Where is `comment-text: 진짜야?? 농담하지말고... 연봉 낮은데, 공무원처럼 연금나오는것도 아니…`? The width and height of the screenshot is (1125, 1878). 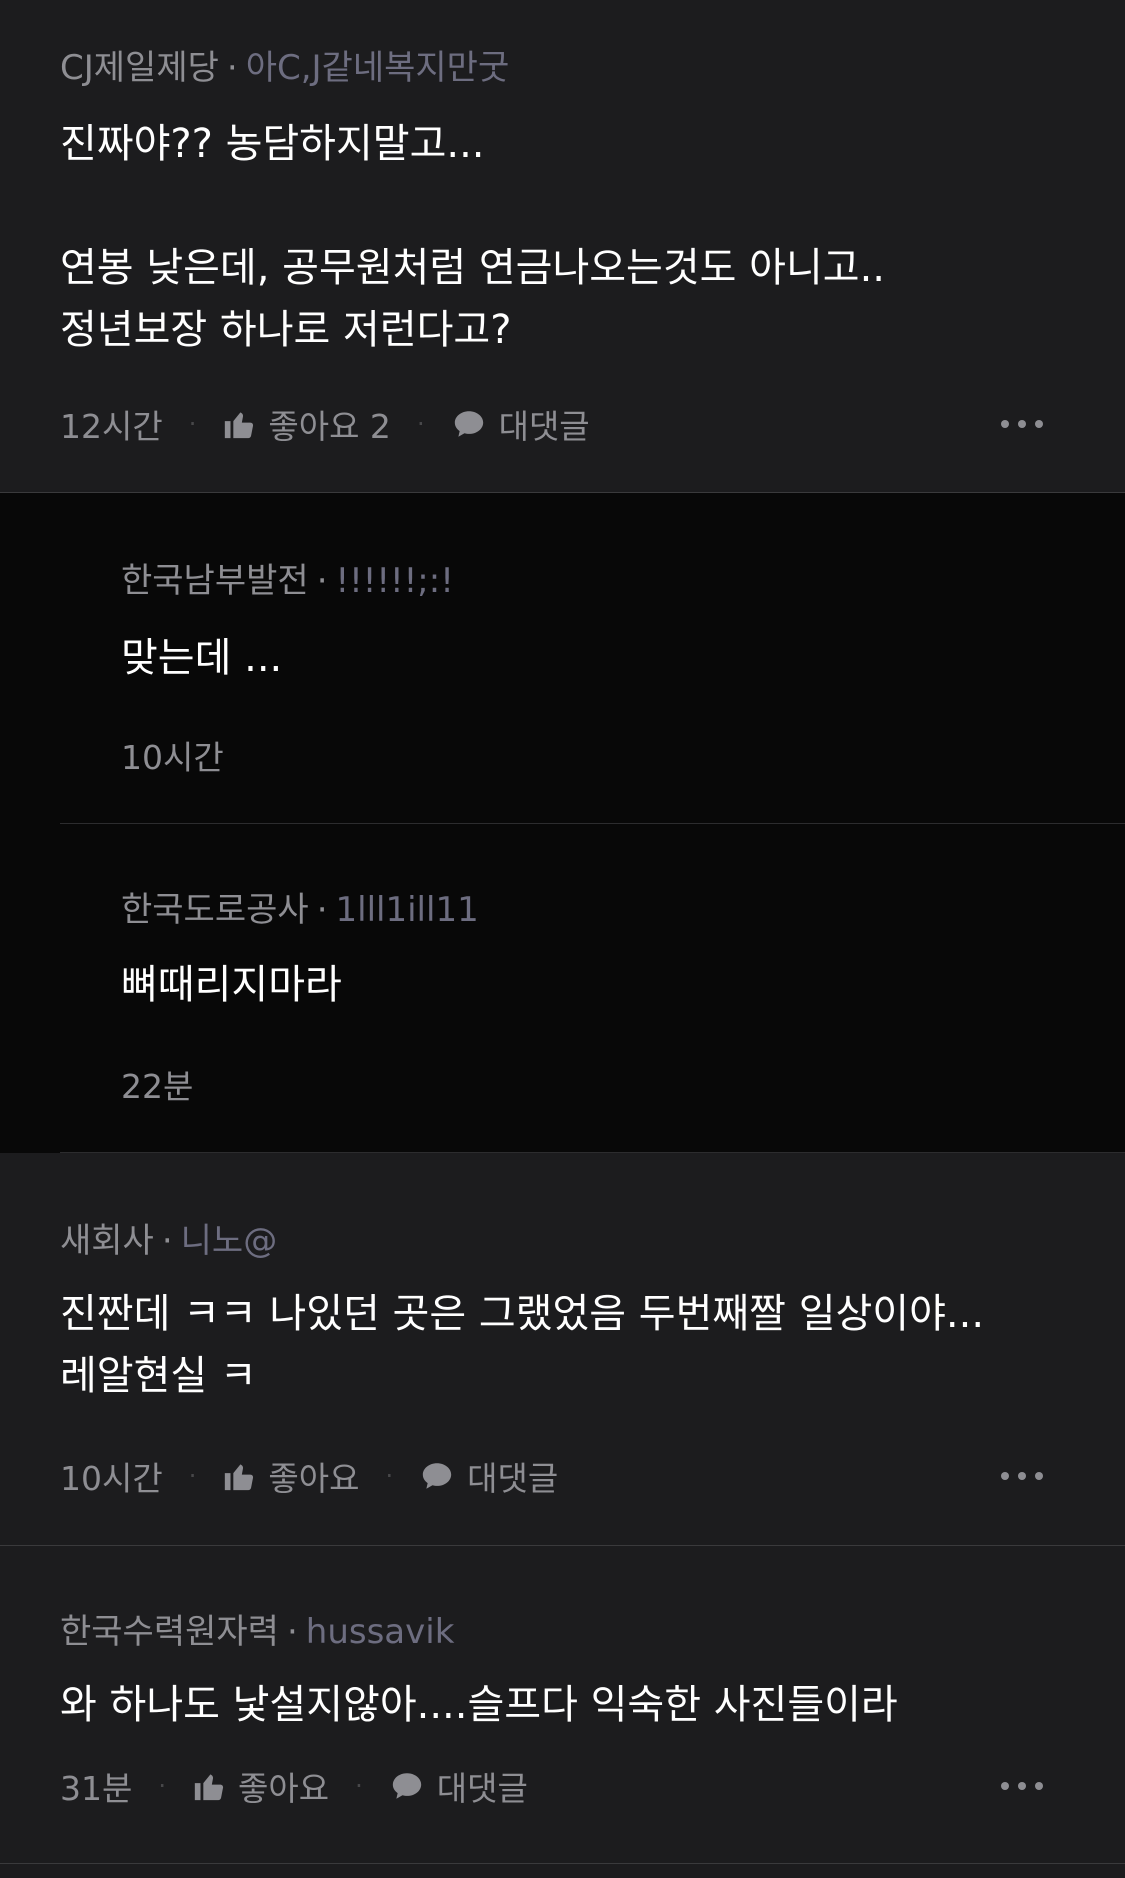
comment-text: 진짜야?? 농담하지말고... 연봉 낮은데, 공무원처럼 연금나오는것도 아니… is located at coordinates (473, 237).